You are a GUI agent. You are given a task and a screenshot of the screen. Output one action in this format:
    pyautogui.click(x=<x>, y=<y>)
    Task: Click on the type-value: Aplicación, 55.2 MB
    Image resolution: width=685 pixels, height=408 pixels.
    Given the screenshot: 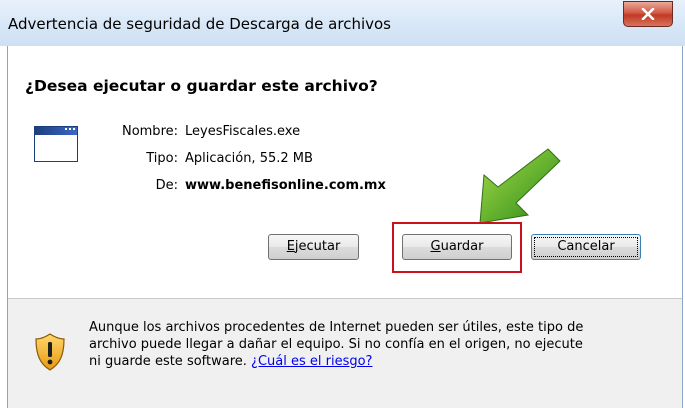 What is the action you would take?
    pyautogui.click(x=249, y=158)
    